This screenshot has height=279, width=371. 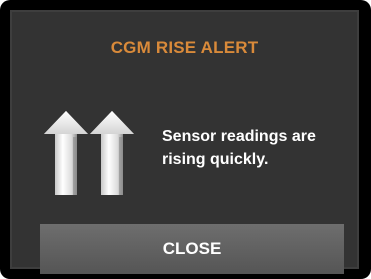 What do you see at coordinates (239, 148) in the screenshot?
I see `alert-message: Sensor readings are rising quickly.` at bounding box center [239, 148].